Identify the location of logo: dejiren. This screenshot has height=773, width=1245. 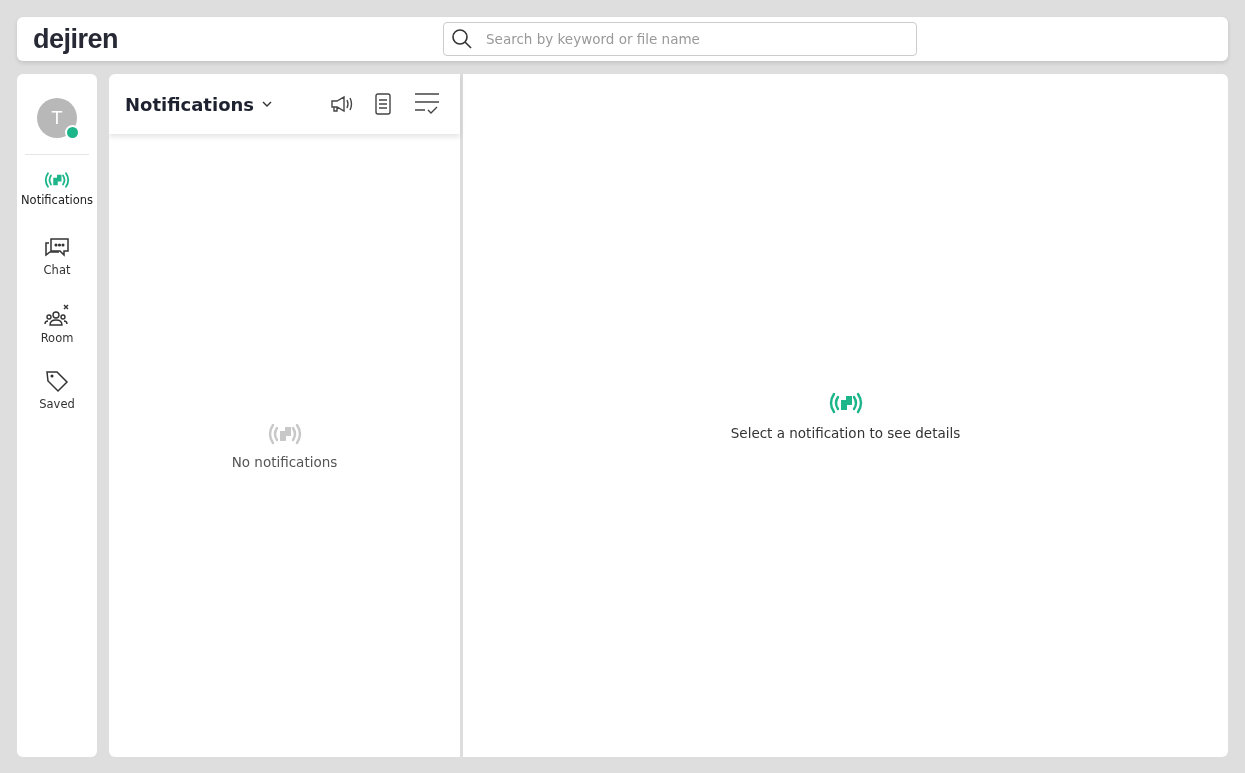
(76, 39).